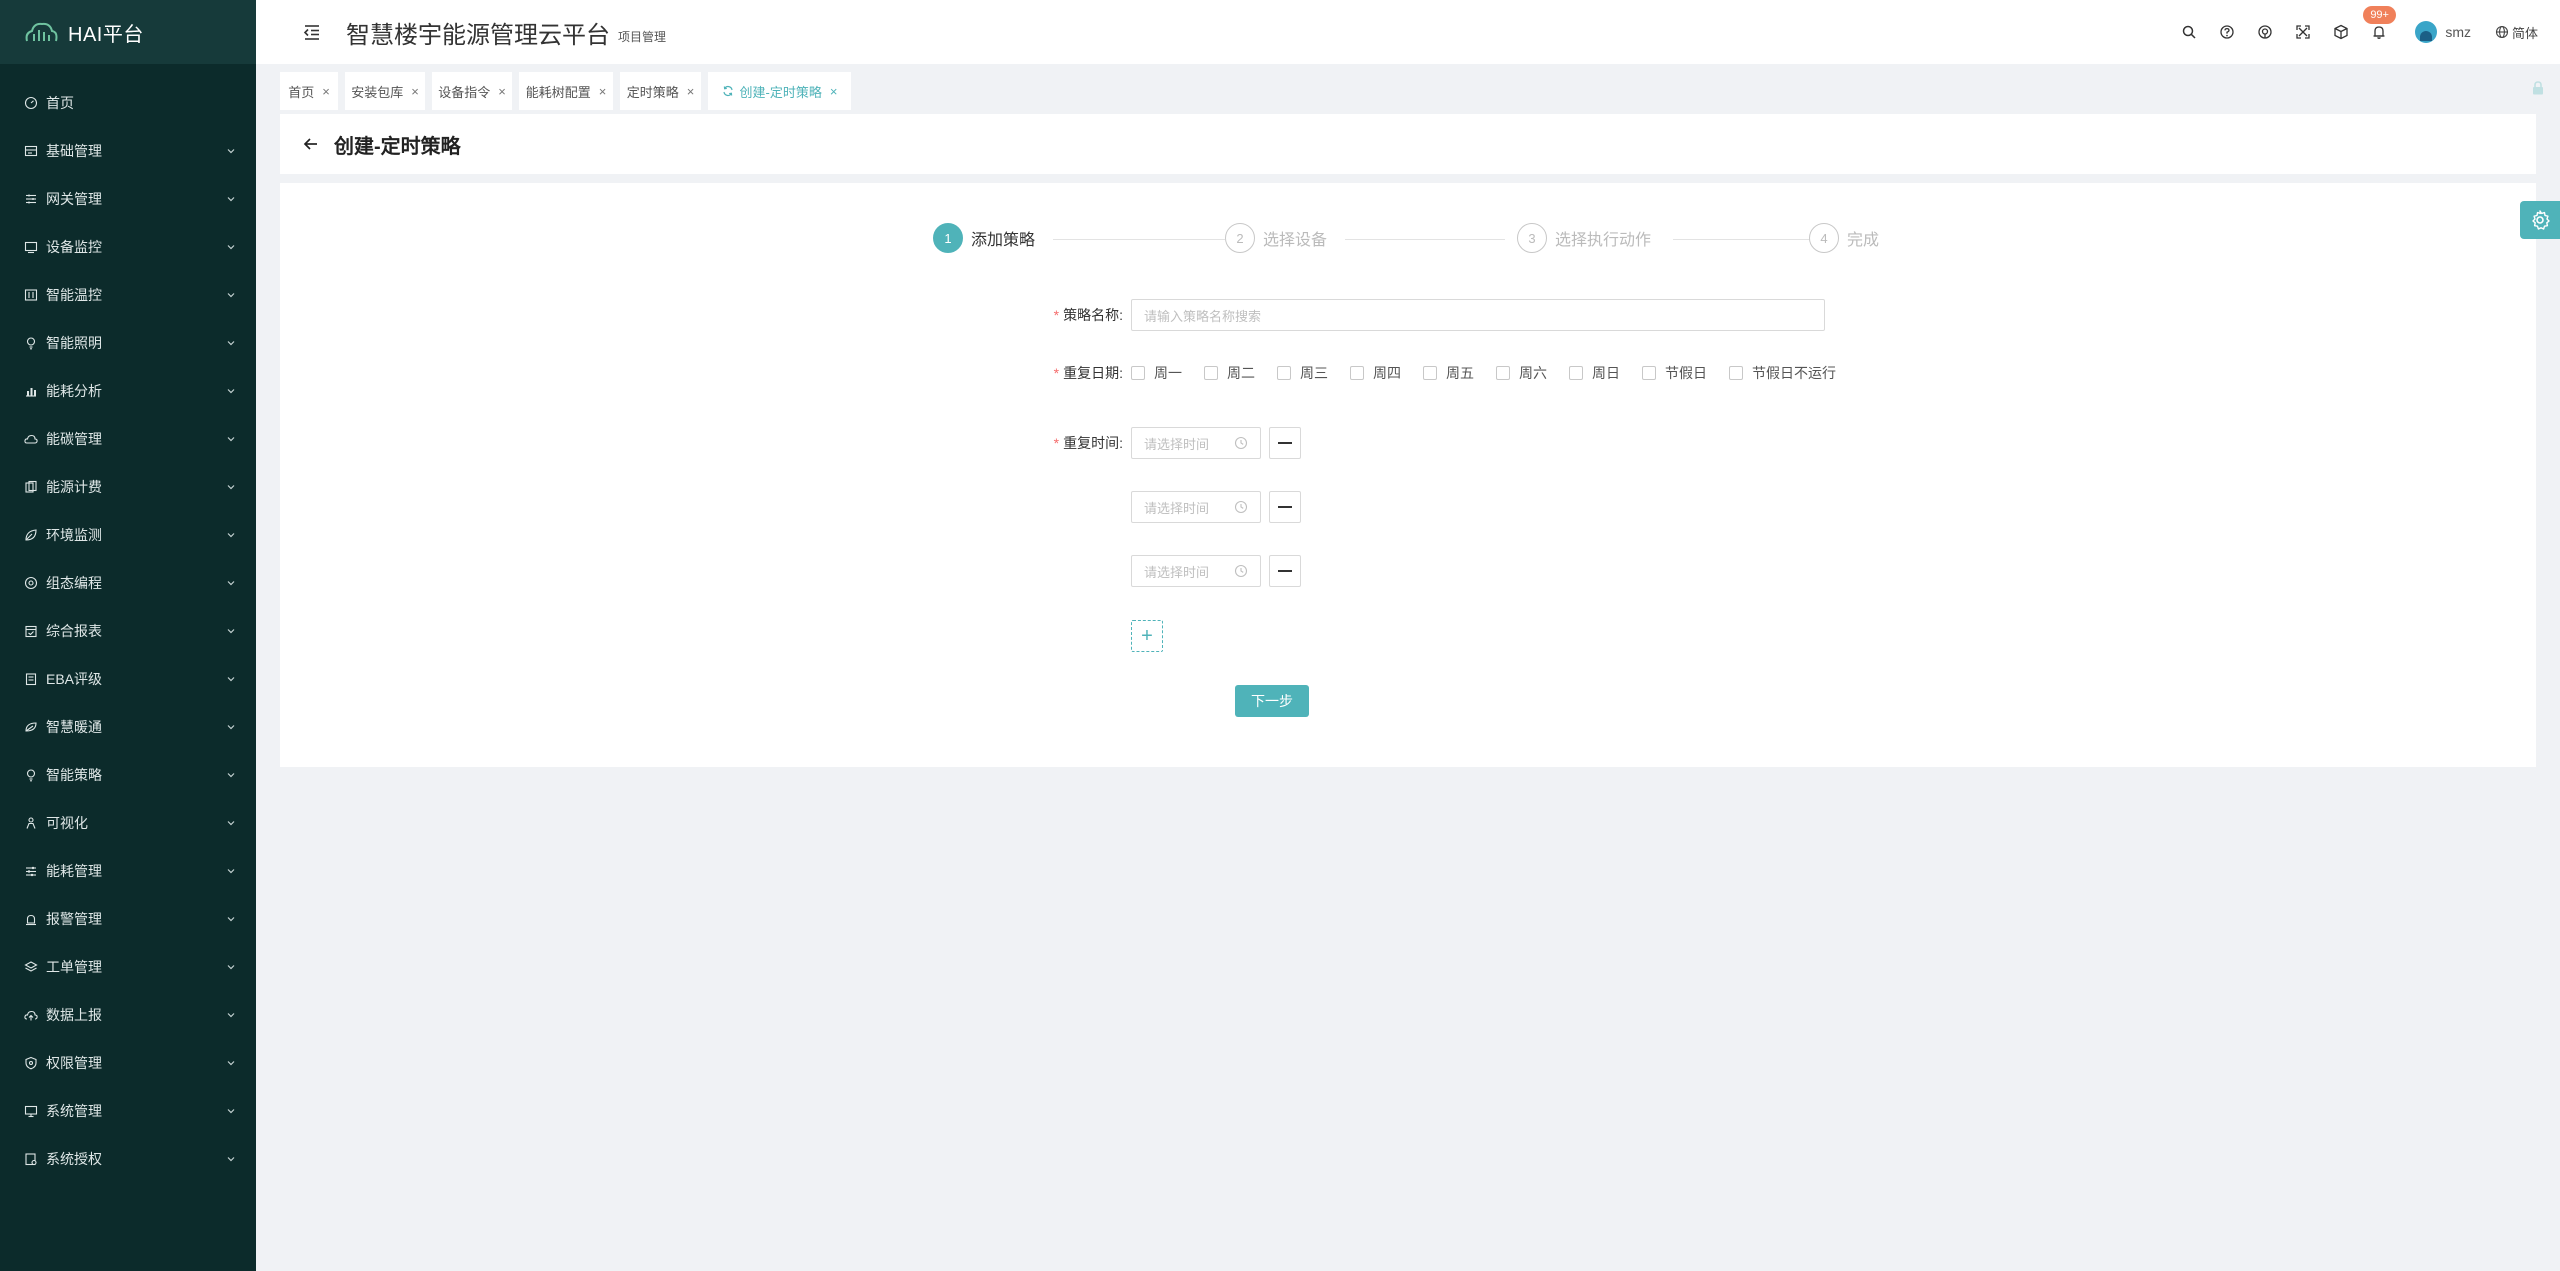 This screenshot has width=2560, height=1271. What do you see at coordinates (41, 32) in the screenshot?
I see `logo-icon` at bounding box center [41, 32].